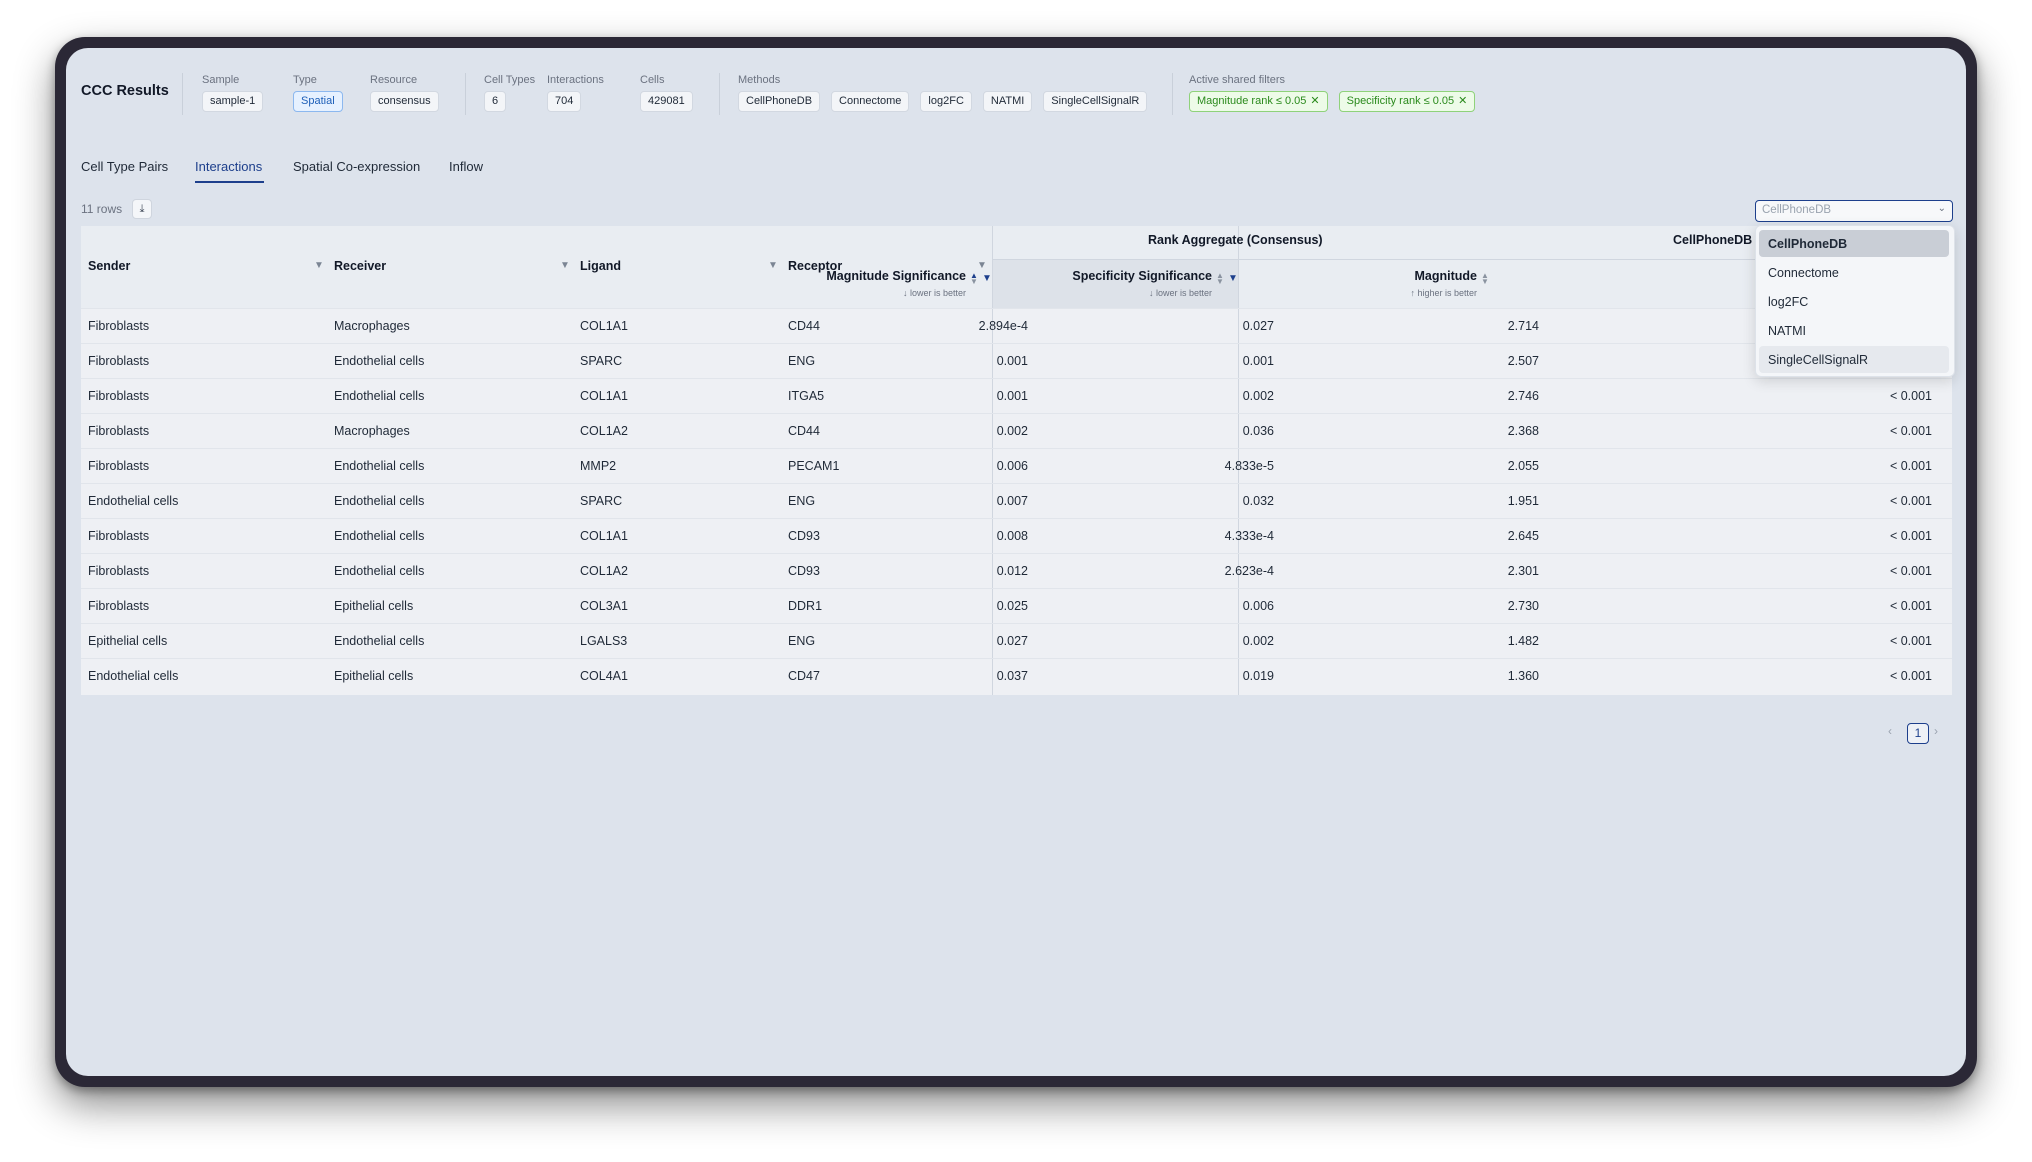  What do you see at coordinates (601, 501) in the screenshot?
I see `cell-ligand: SPARC` at bounding box center [601, 501].